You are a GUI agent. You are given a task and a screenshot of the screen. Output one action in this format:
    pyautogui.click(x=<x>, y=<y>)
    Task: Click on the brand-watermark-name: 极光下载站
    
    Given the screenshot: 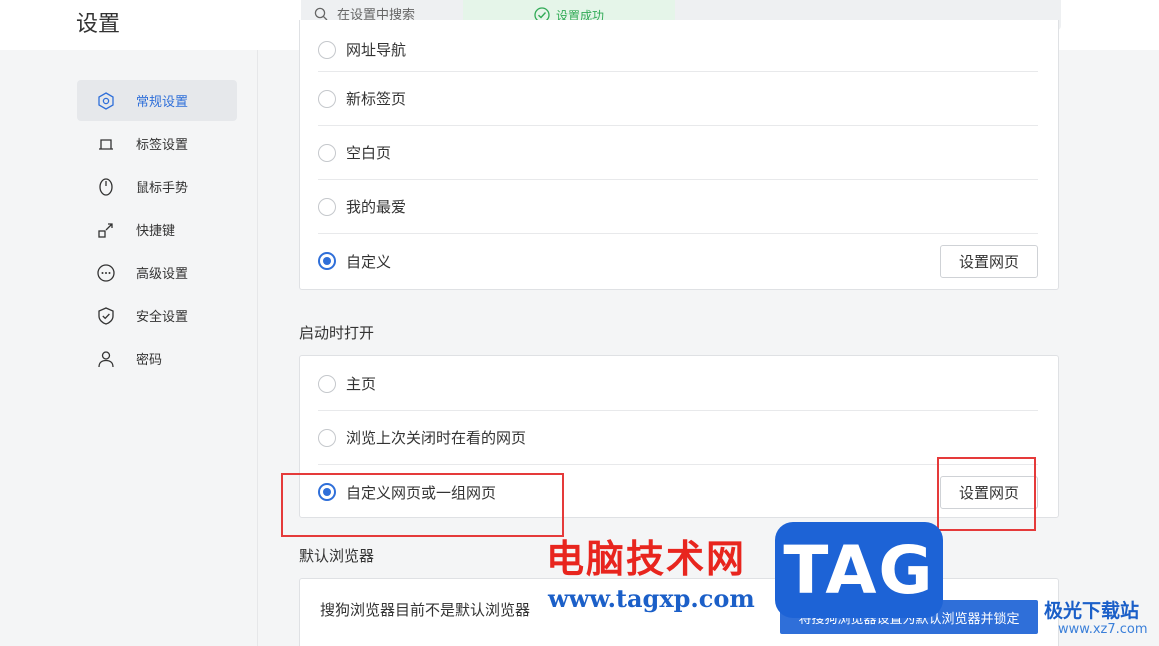 What is the action you would take?
    pyautogui.click(x=1092, y=611)
    